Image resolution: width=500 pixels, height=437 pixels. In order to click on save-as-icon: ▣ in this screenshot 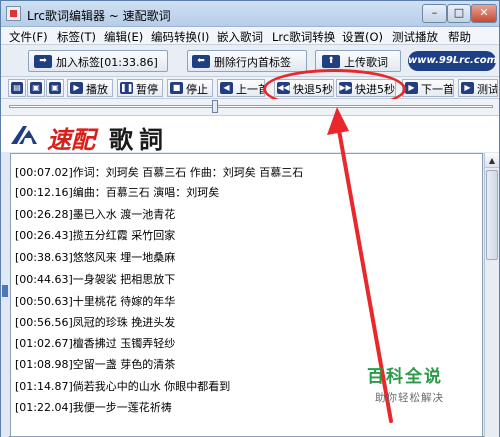, I will do `click(55, 88)`.